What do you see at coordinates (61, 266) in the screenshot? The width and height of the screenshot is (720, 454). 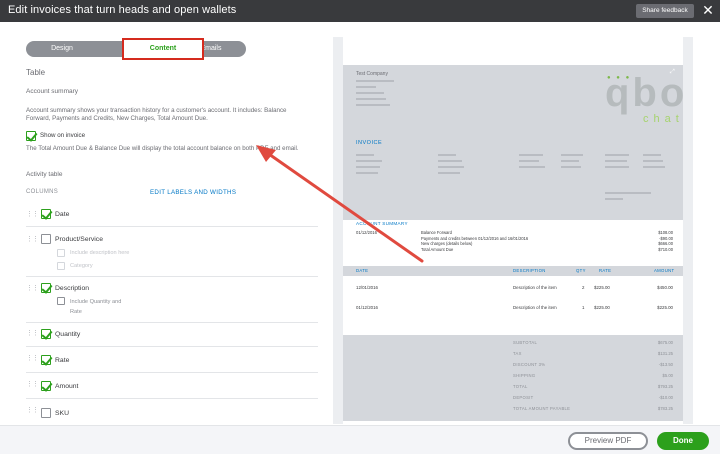 I see `category-checkbox` at bounding box center [61, 266].